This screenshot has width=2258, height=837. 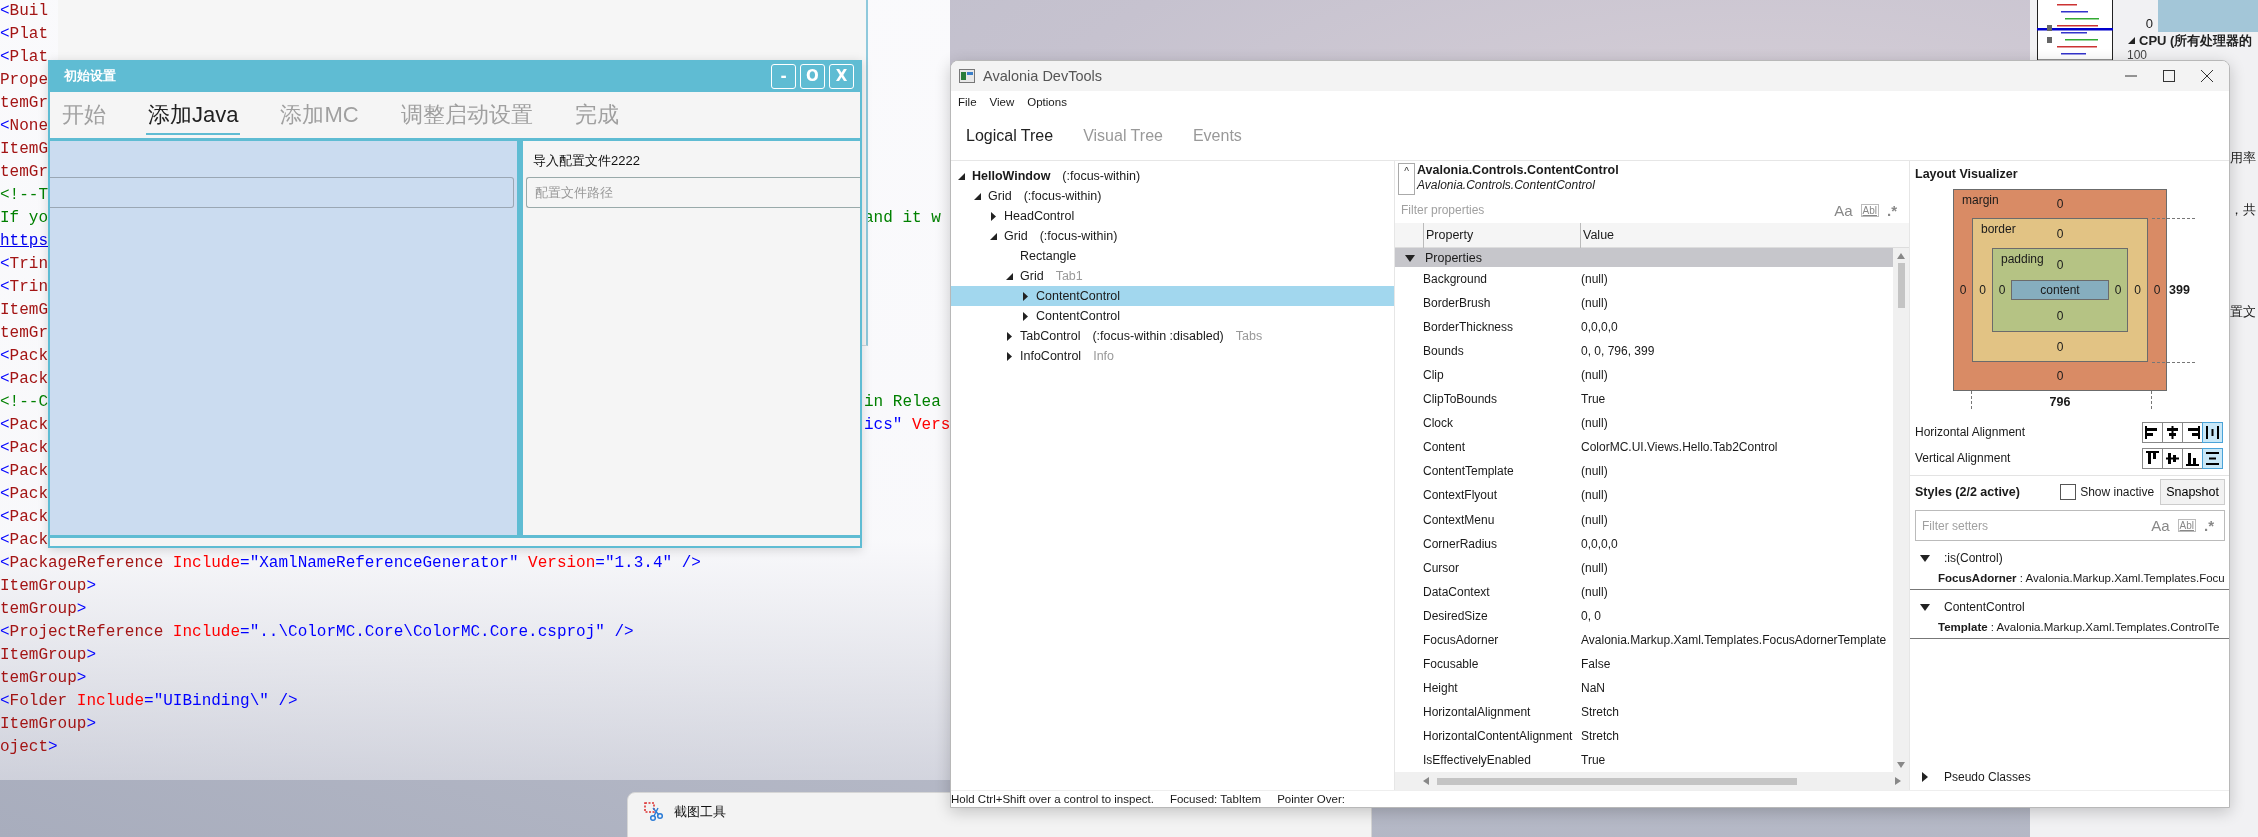 What do you see at coordinates (24, 264) in the screenshot?
I see `code-line: <Trin` at bounding box center [24, 264].